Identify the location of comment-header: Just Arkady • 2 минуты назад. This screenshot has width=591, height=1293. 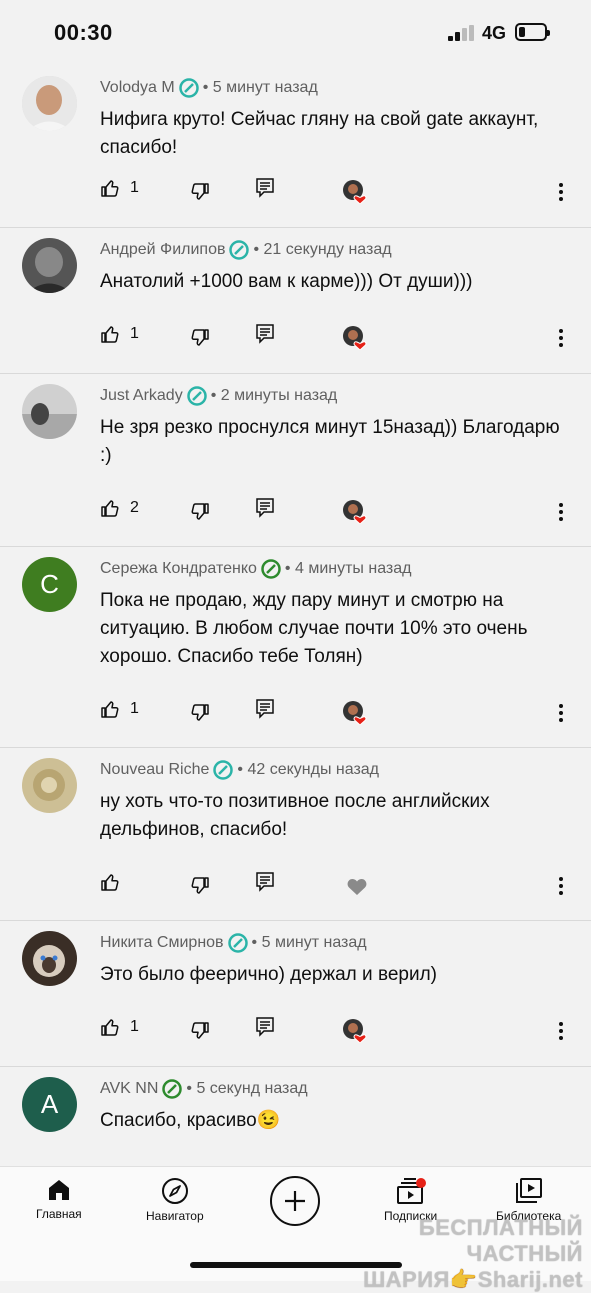
(219, 396).